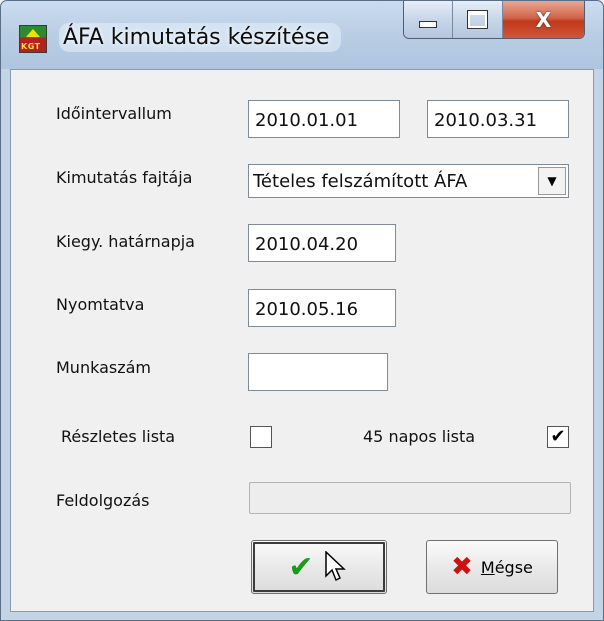 Image resolution: width=604 pixels, height=621 pixels. What do you see at coordinates (462, 567) in the screenshot?
I see `cancel-x-icon: ✖` at bounding box center [462, 567].